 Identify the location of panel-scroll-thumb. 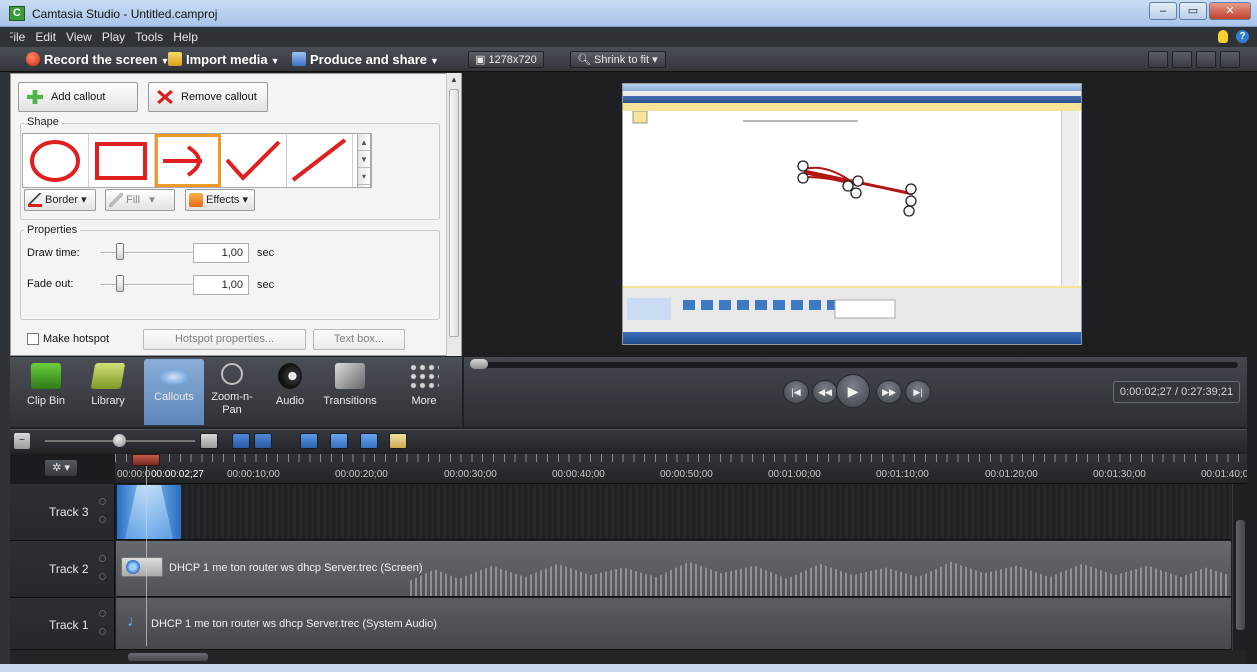
(454, 213).